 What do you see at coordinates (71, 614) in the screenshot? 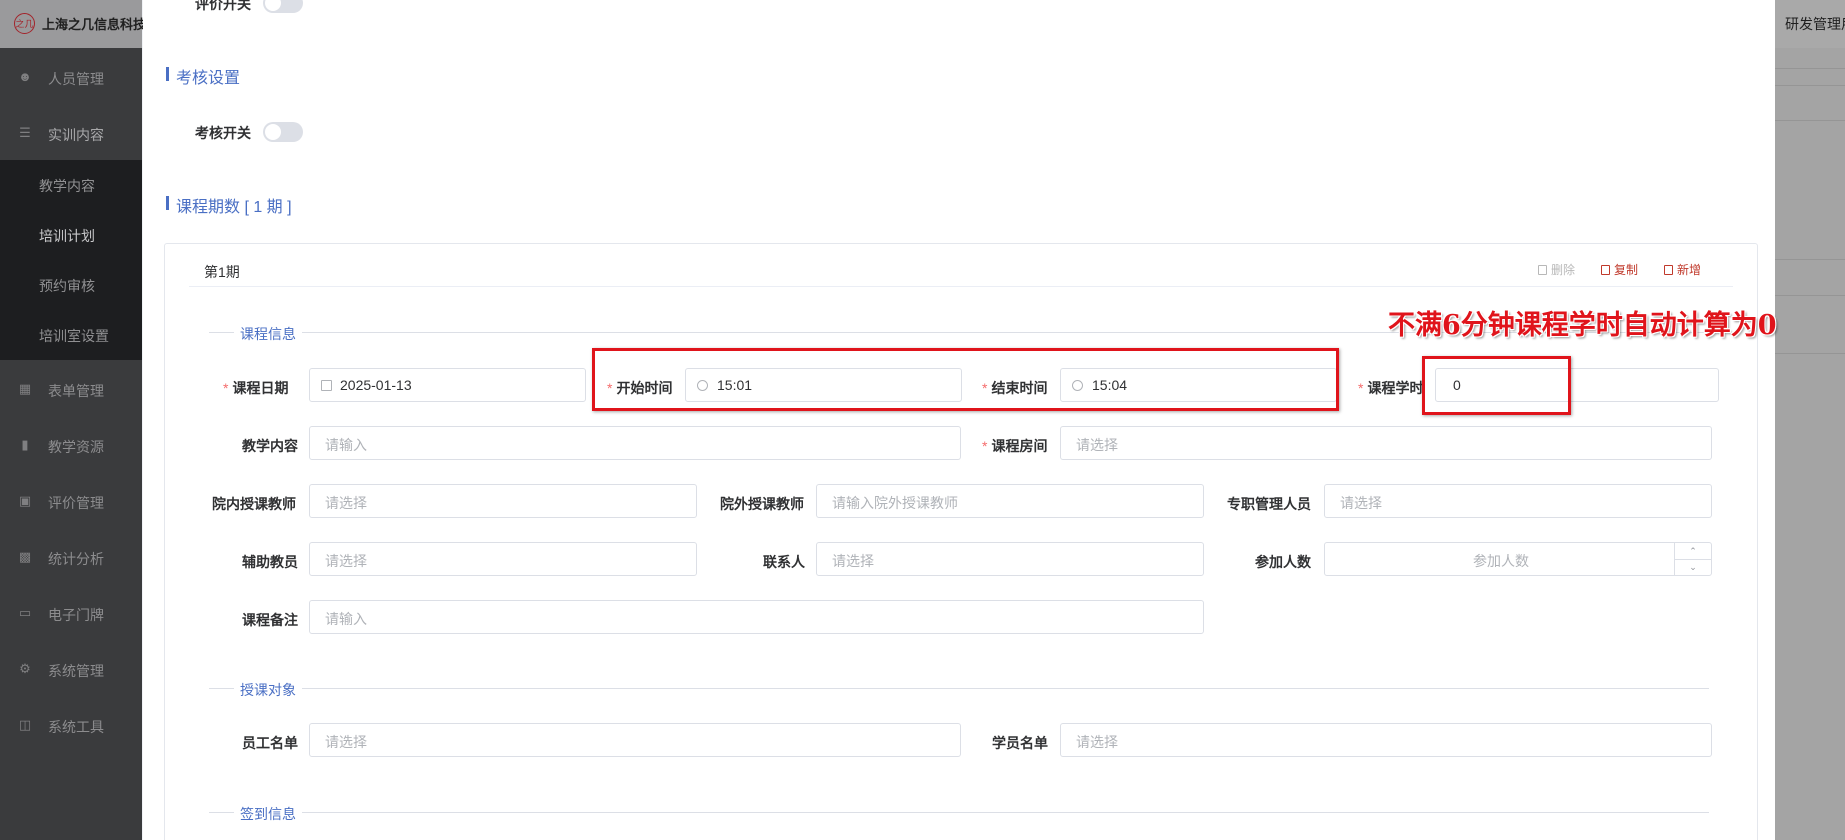
I see `sidebar-item-door-sign: ▭ 电子门牌` at bounding box center [71, 614].